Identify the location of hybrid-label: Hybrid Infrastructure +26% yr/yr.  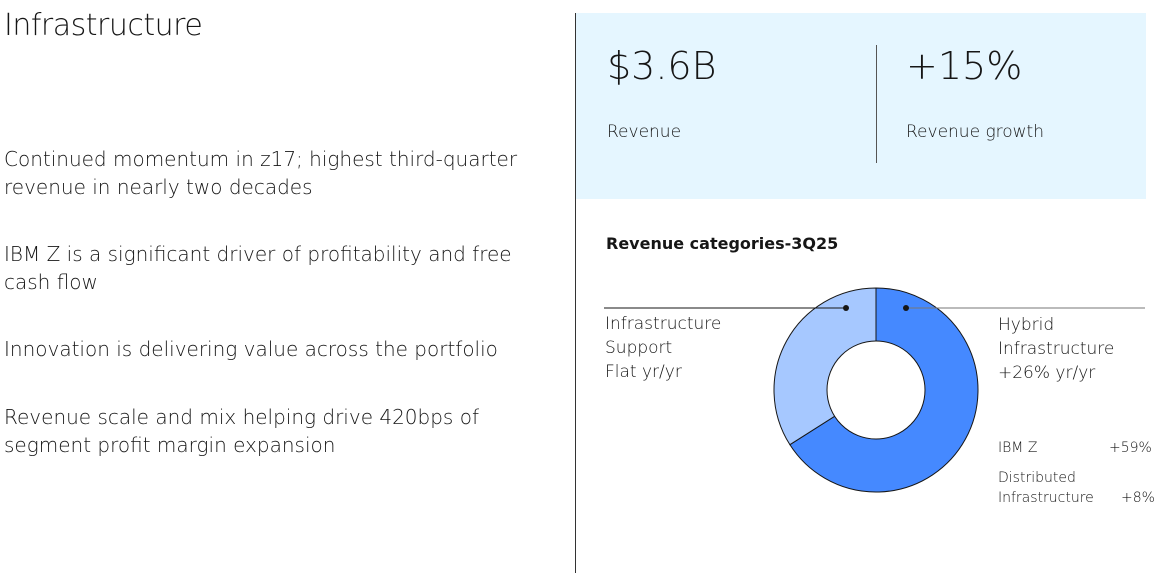
(1056, 349).